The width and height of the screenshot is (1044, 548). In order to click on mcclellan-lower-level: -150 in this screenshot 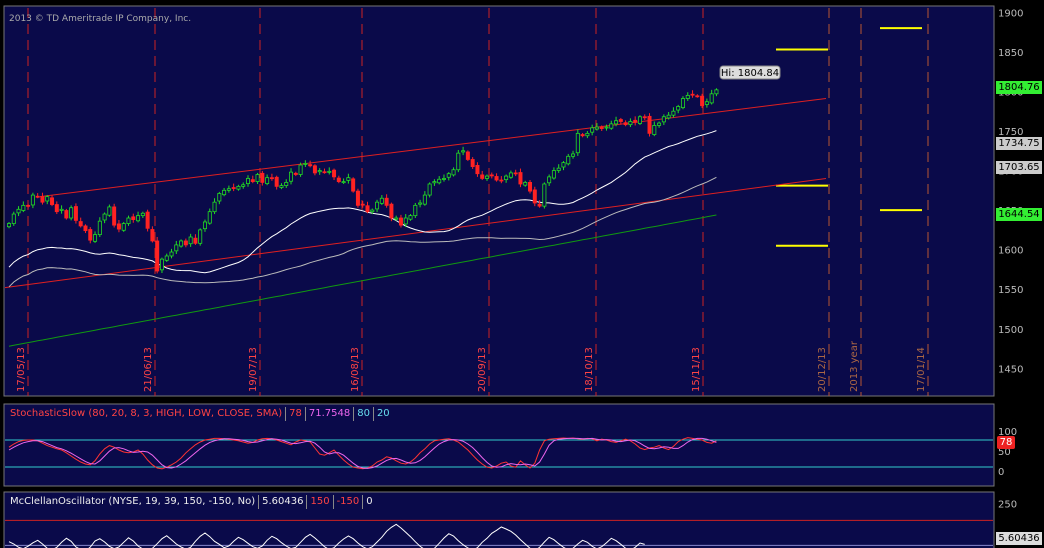, I will do `click(348, 501)`.